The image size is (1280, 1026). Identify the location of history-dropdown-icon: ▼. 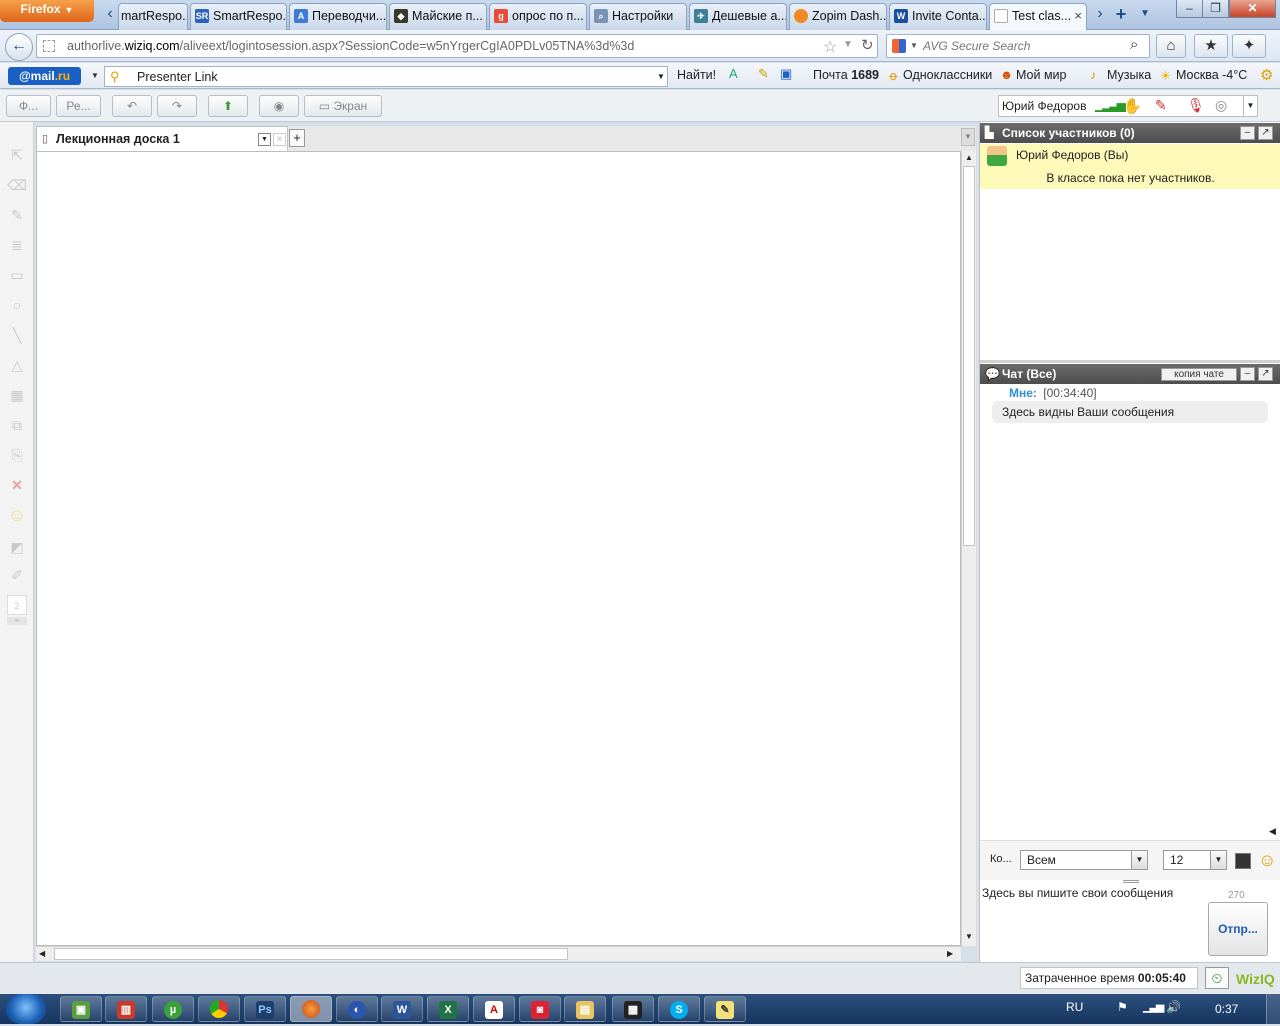
(848, 44).